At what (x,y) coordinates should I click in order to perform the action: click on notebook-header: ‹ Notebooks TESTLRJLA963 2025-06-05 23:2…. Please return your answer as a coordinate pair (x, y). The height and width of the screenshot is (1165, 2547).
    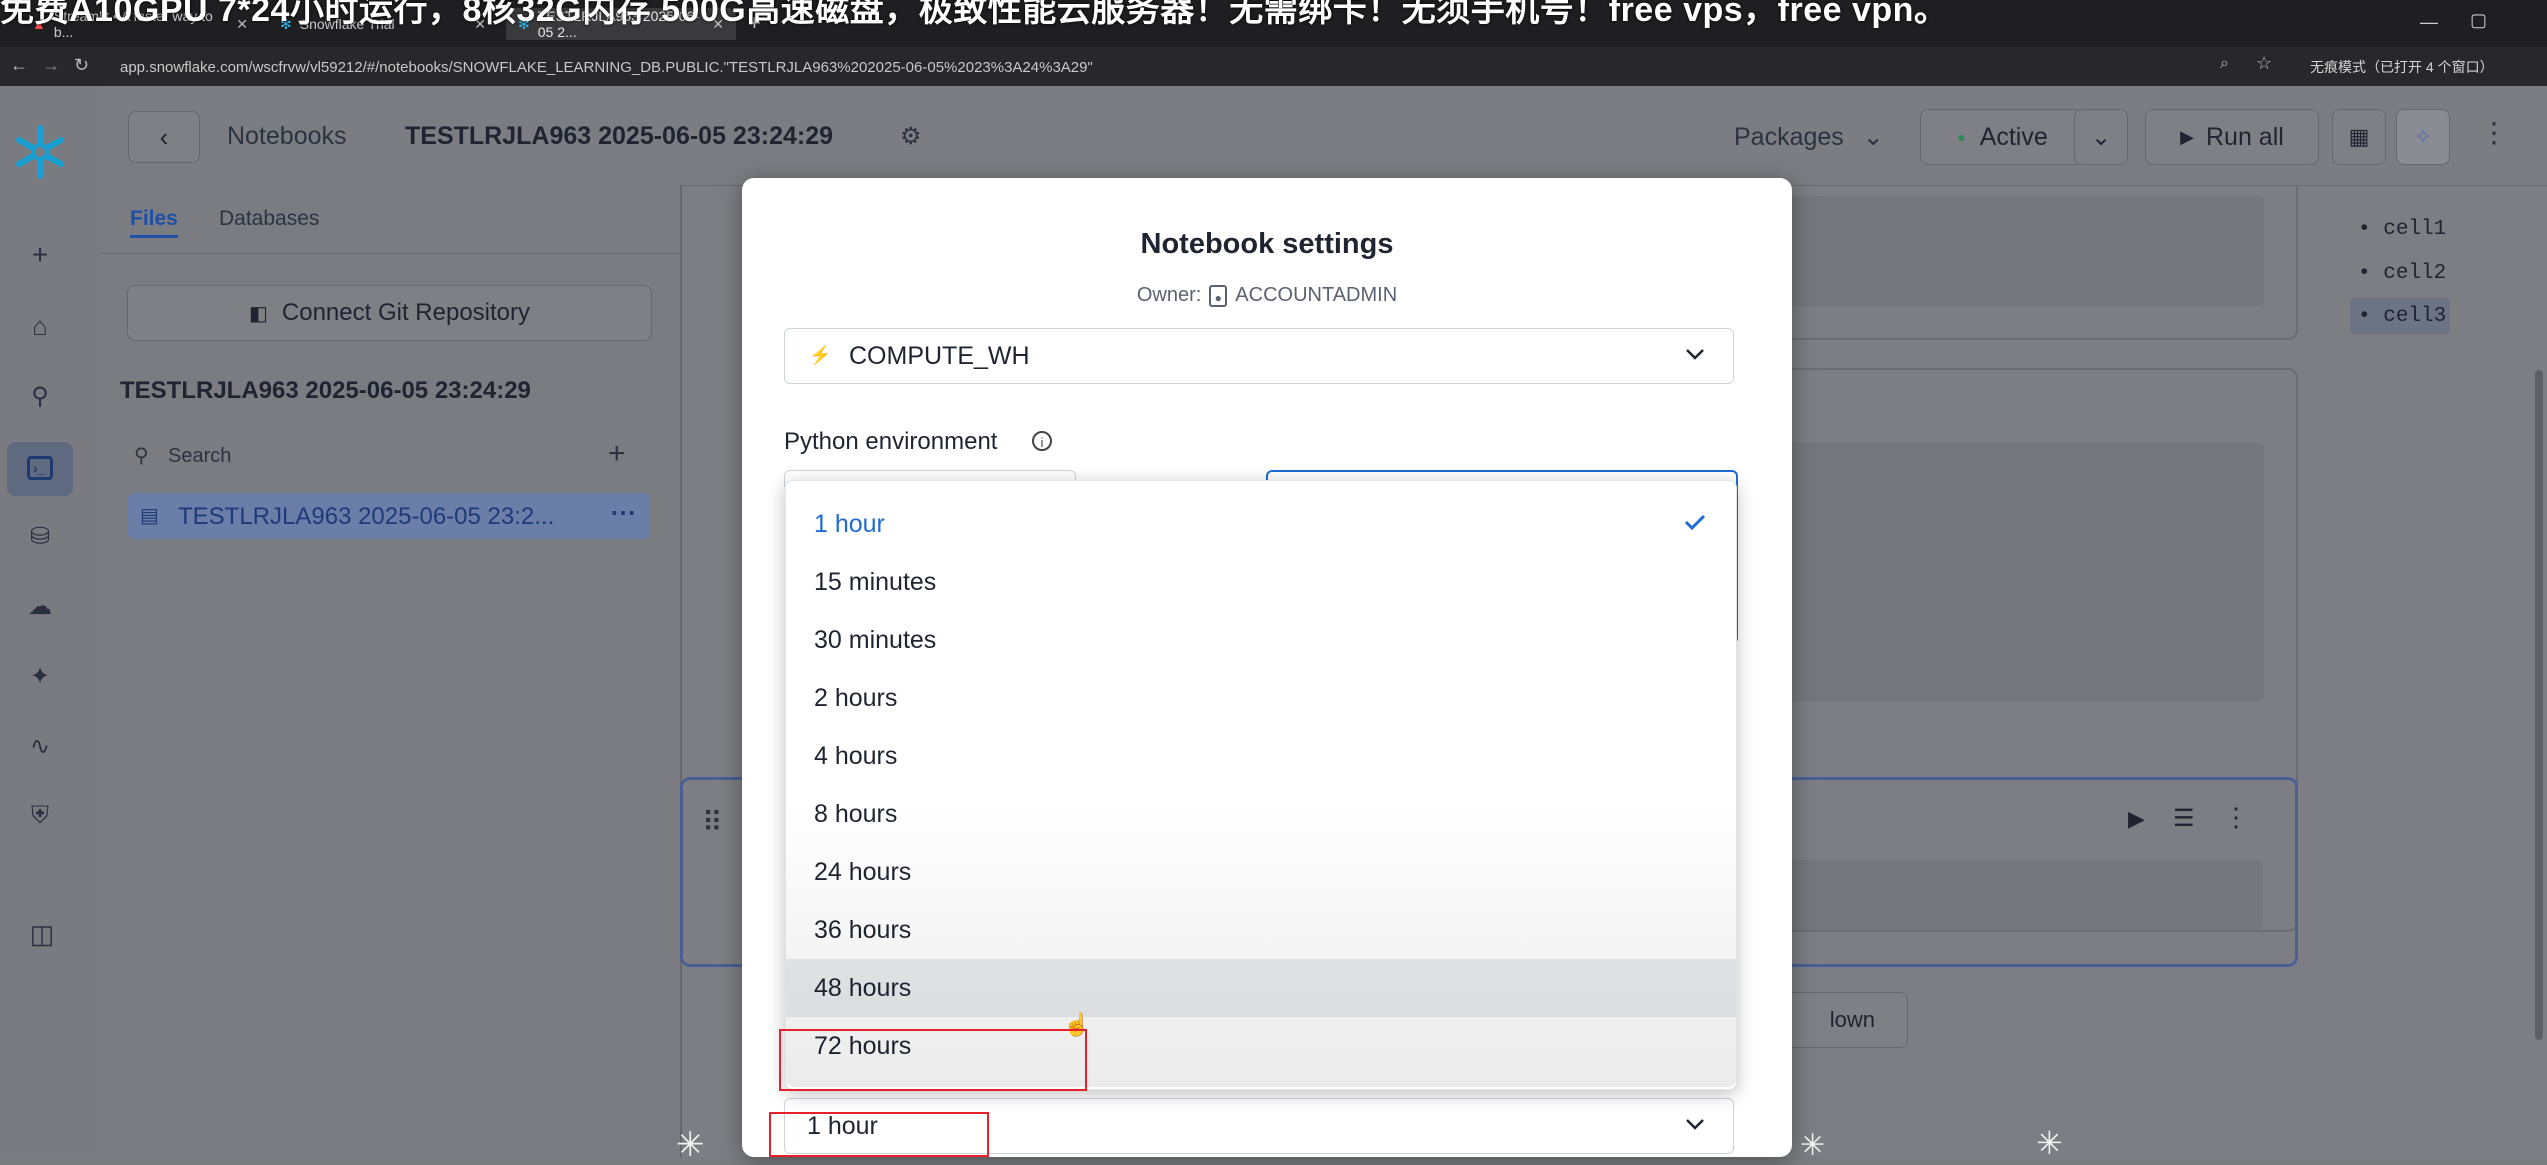
    Looking at the image, I should click on (1323, 136).